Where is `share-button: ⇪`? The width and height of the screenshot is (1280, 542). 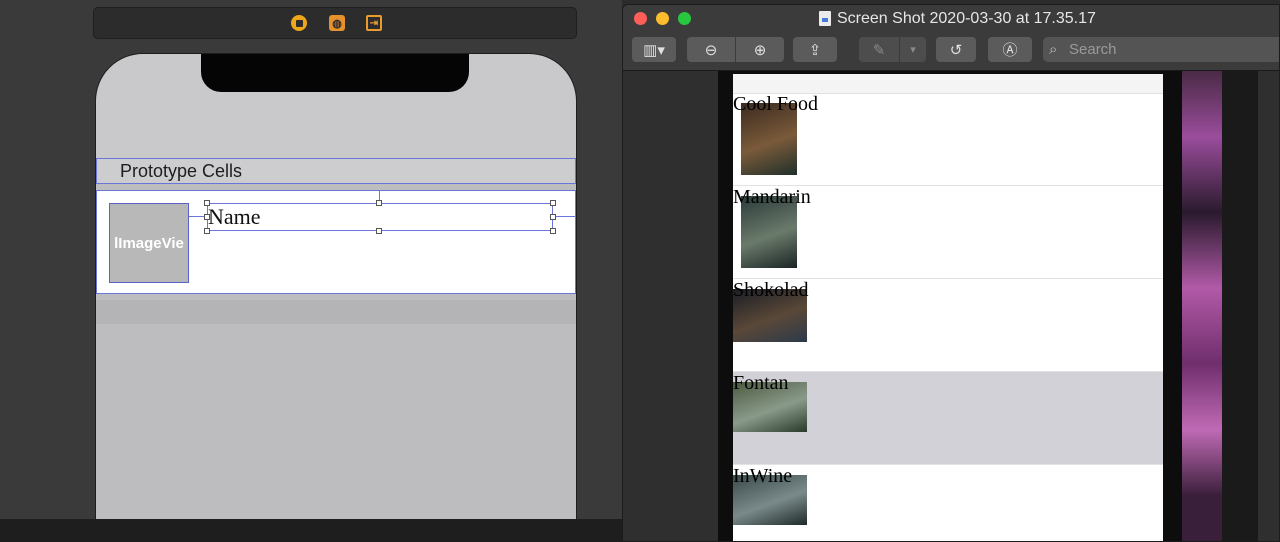
share-button: ⇪ is located at coordinates (815, 49).